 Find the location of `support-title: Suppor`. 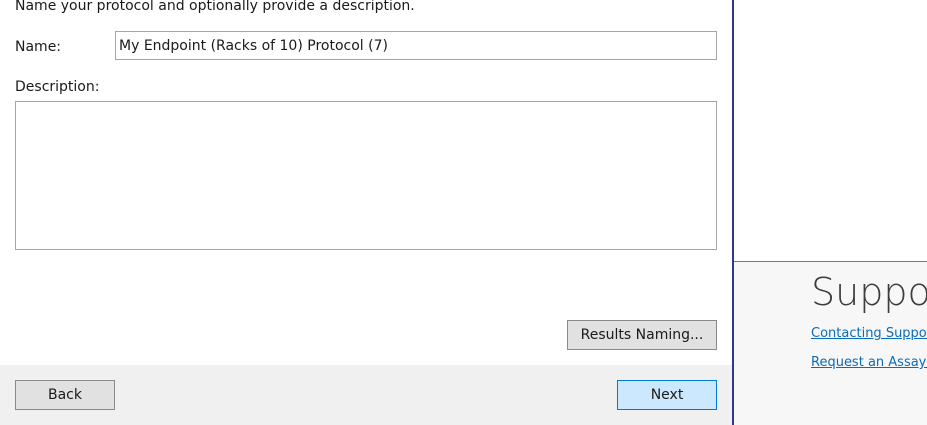

support-title: Suppor is located at coordinates (869, 292).